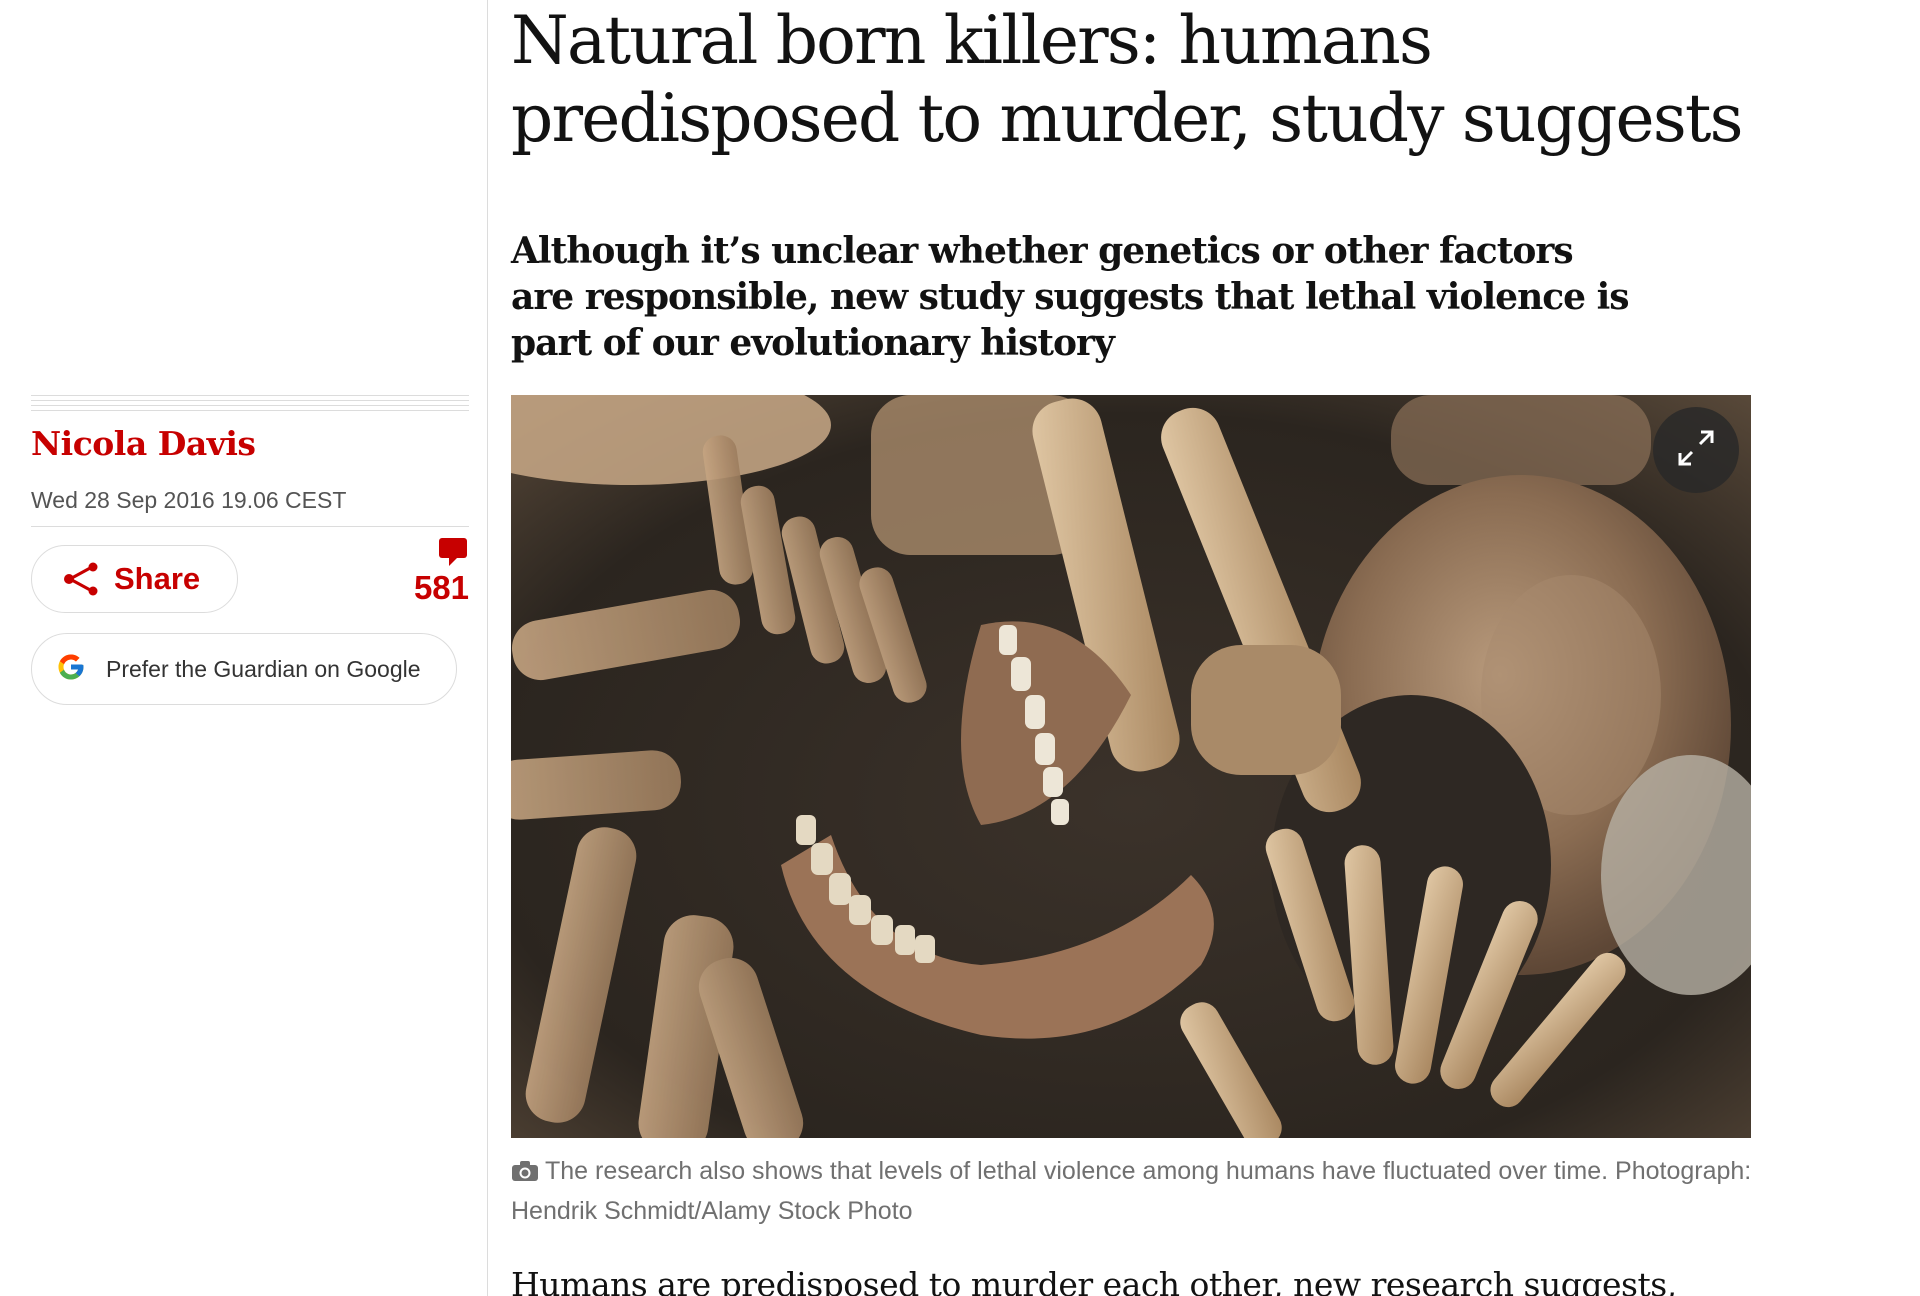  What do you see at coordinates (189, 500) in the screenshot?
I see `publish-date: Wed 28 Sep 2016 19.06 CEST` at bounding box center [189, 500].